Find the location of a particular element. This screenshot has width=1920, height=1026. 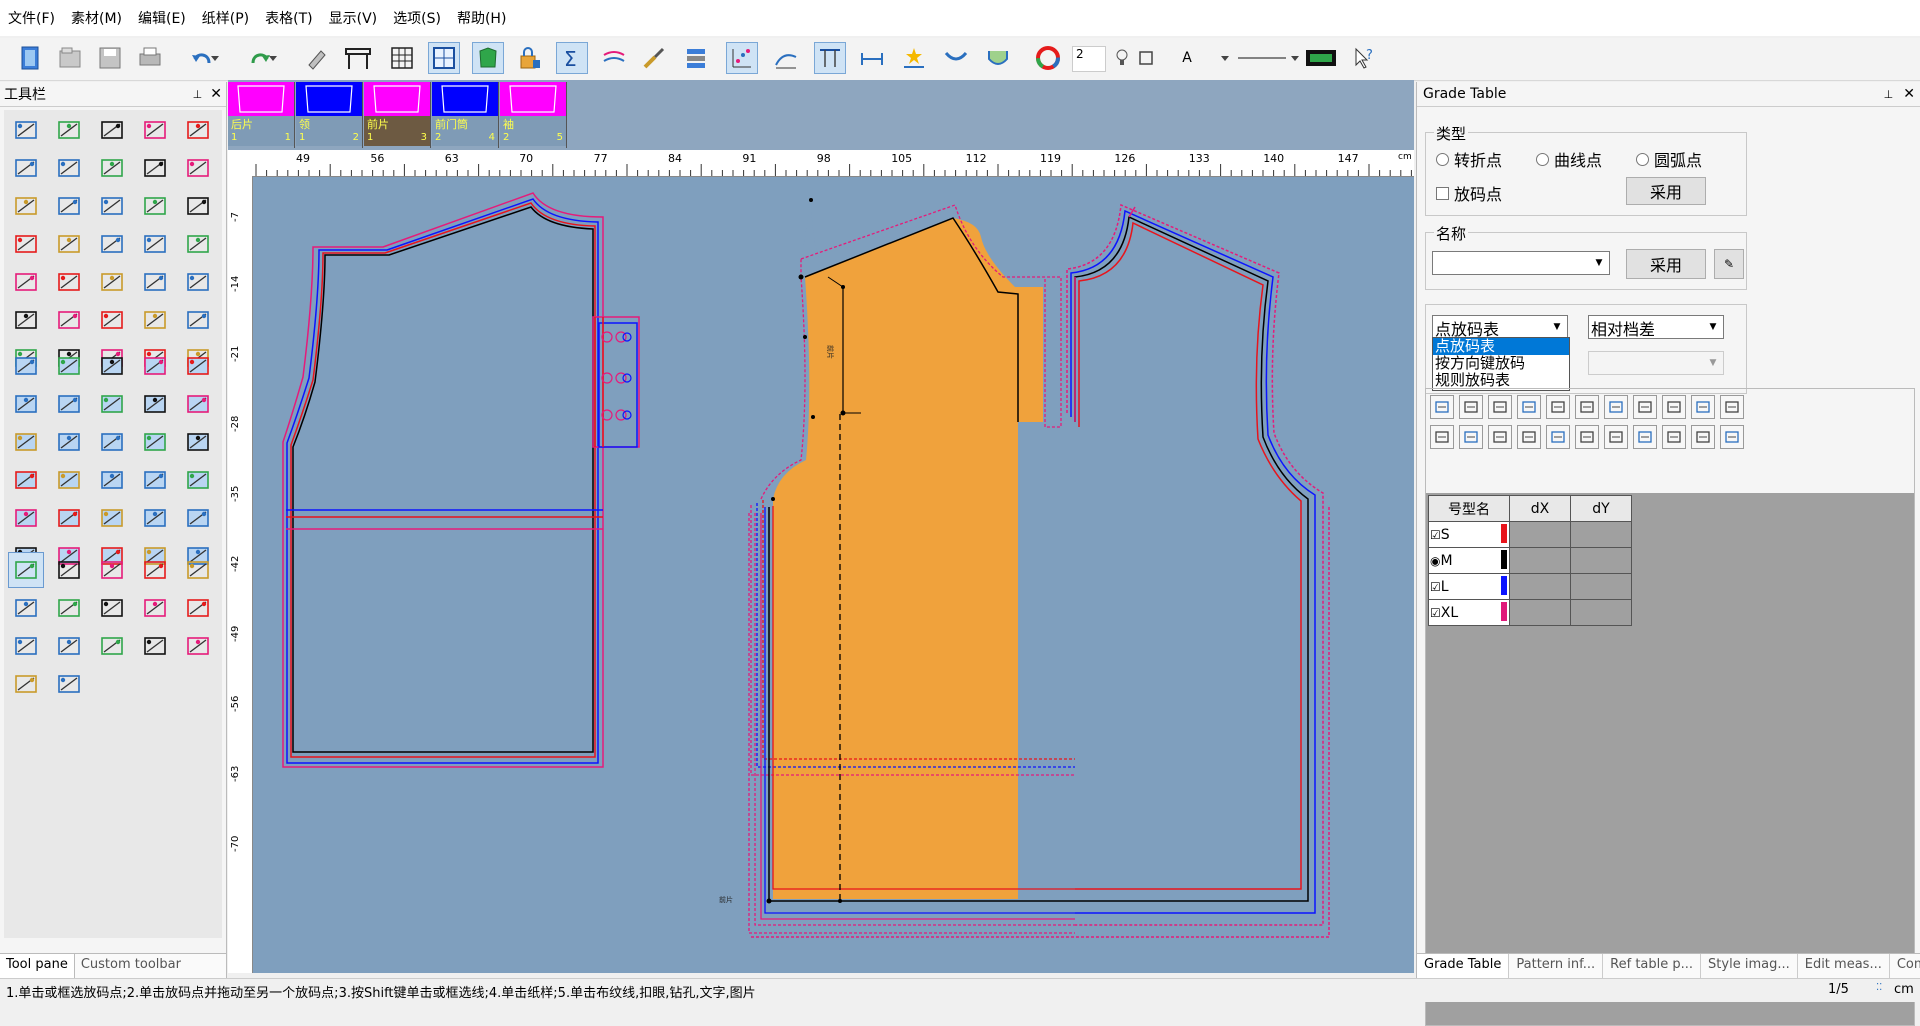

tool-2-5-5-icon is located at coordinates (198, 518).